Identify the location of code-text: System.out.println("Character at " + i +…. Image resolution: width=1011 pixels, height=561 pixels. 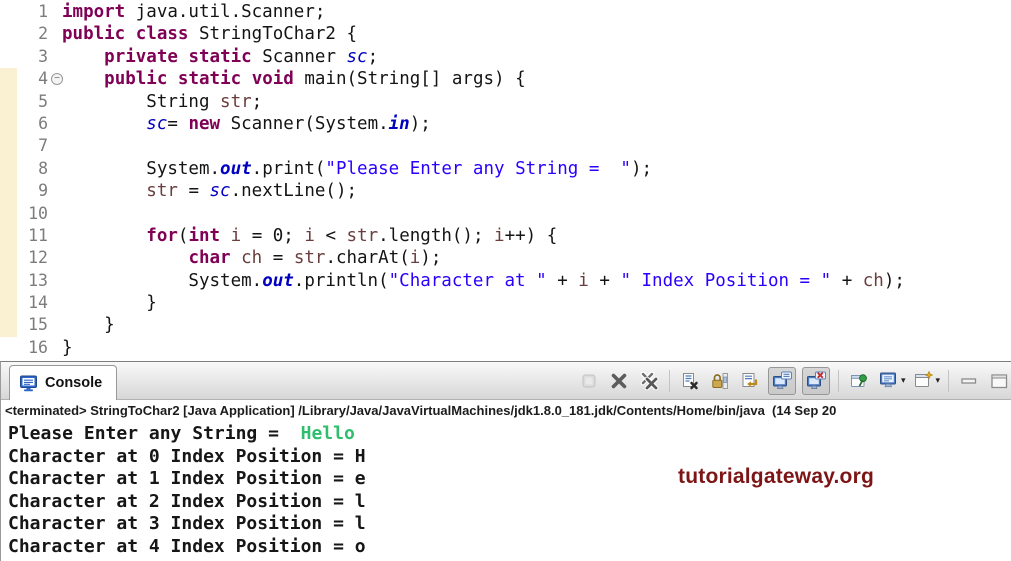
(483, 280).